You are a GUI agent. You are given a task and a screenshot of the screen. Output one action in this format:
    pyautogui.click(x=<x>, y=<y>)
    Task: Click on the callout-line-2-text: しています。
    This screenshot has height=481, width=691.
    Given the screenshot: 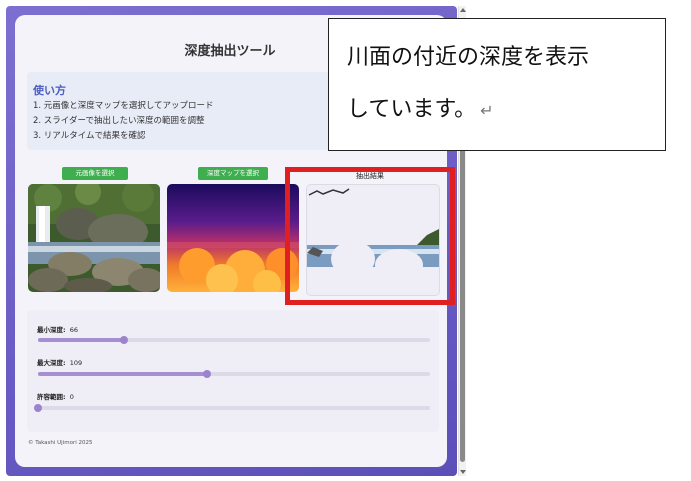 What is the action you would take?
    pyautogui.click(x=412, y=109)
    